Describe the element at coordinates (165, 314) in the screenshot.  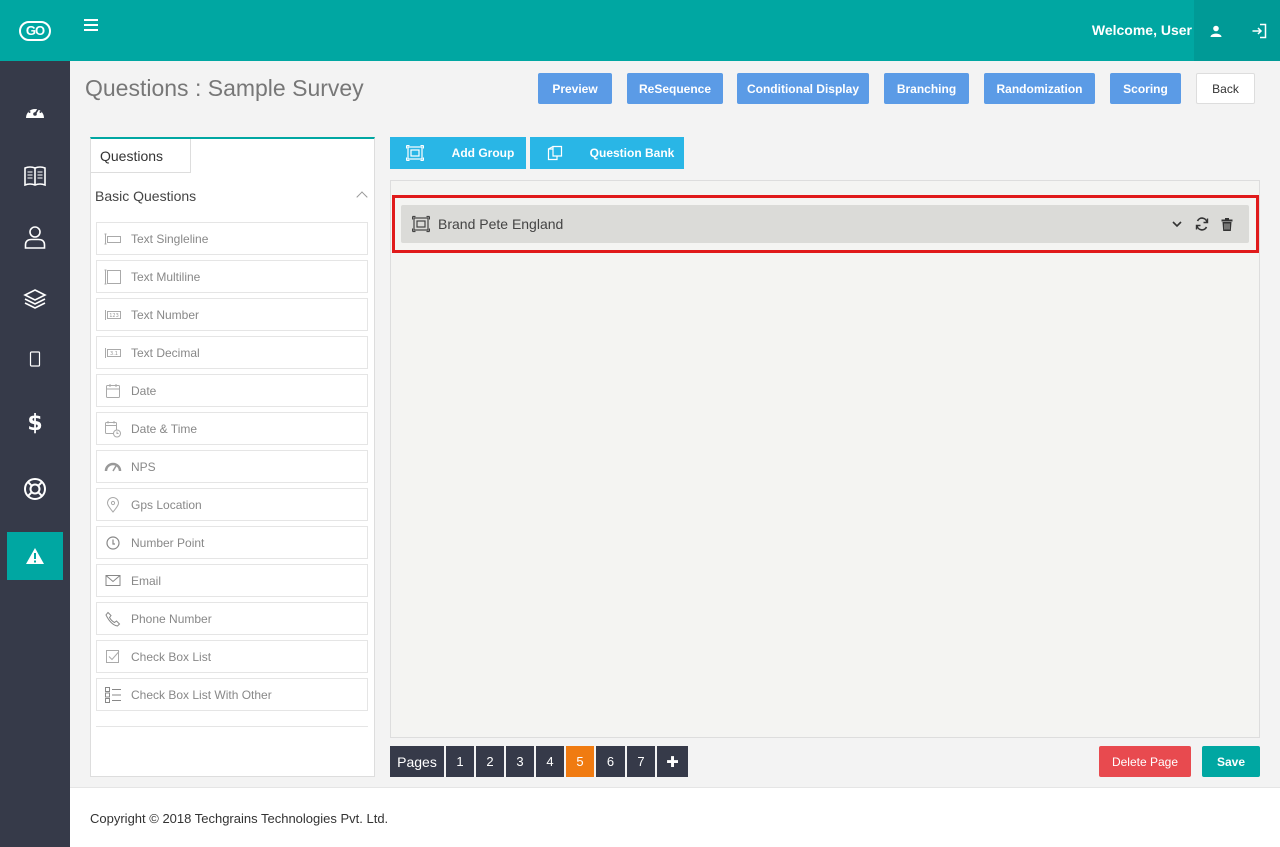
I see `question-type-label: Text Number` at that location.